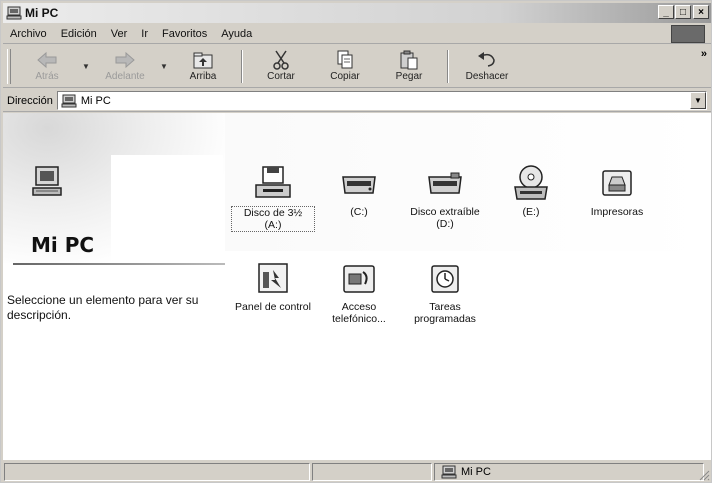 This screenshot has width=712, height=483. Describe the element at coordinates (409, 76) in the screenshot. I see `paste-label: Pegar` at that location.